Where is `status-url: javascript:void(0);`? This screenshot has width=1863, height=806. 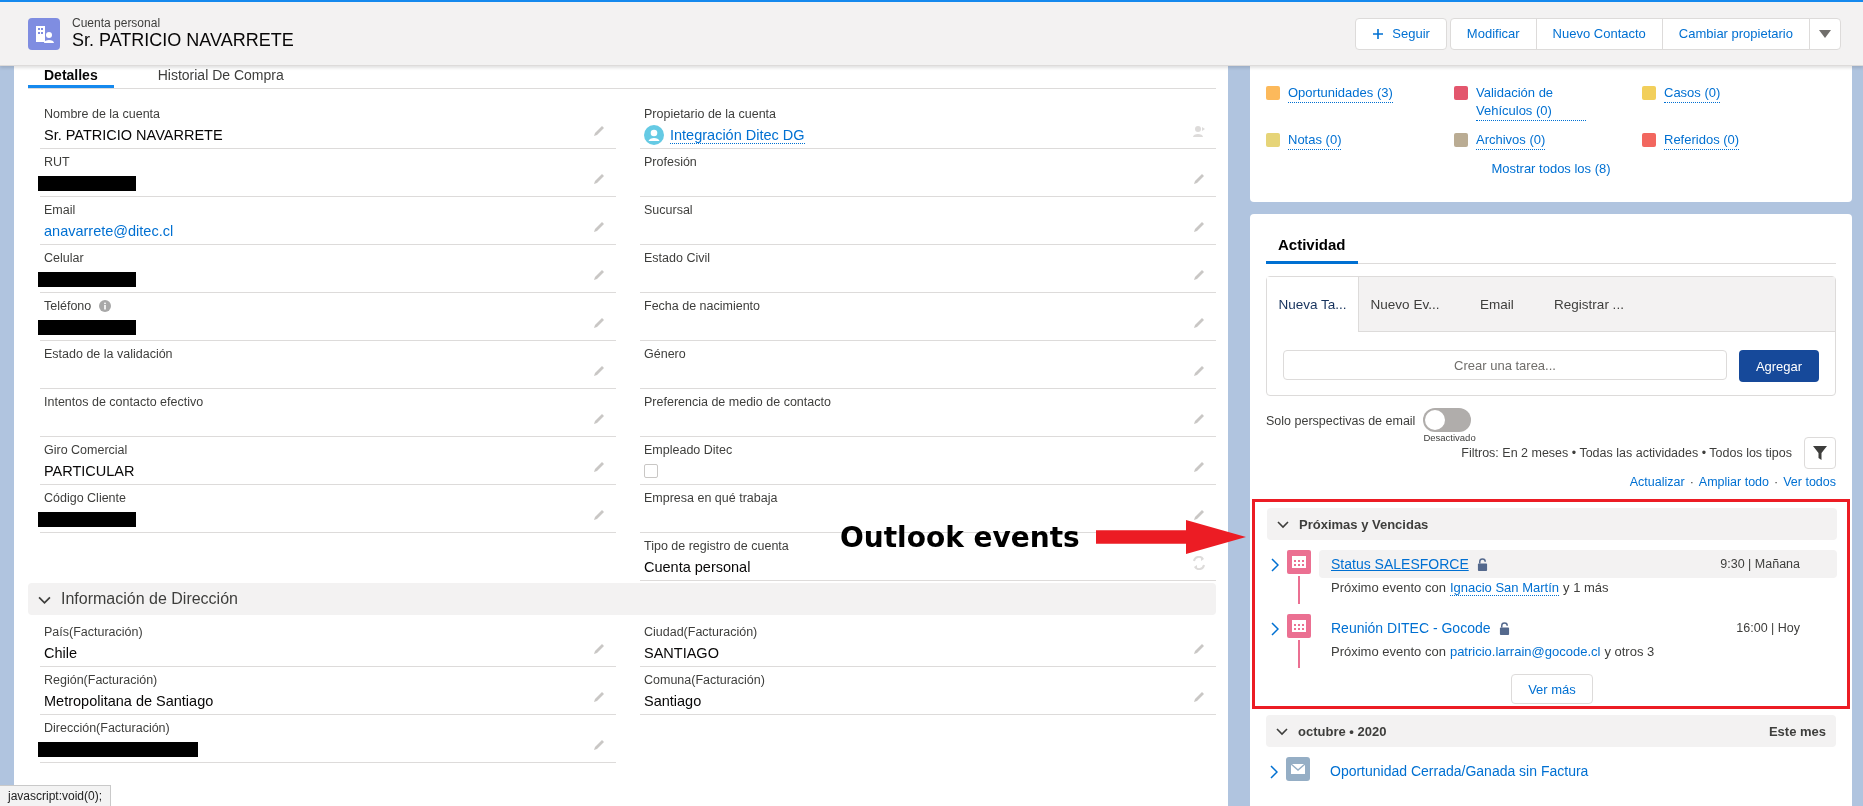
status-url: javascript:void(0); is located at coordinates (56, 795).